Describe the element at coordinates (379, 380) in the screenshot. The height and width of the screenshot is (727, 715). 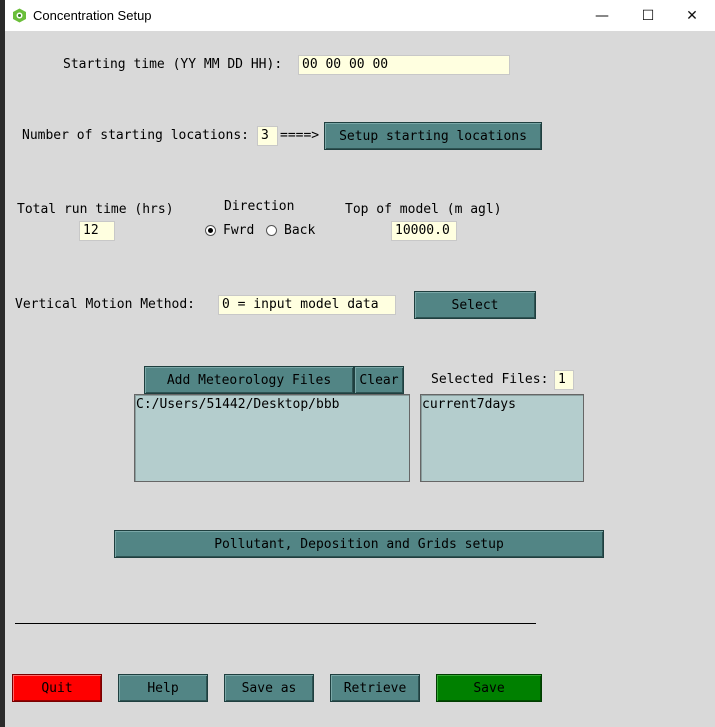
I see `clear-button: Clear` at that location.